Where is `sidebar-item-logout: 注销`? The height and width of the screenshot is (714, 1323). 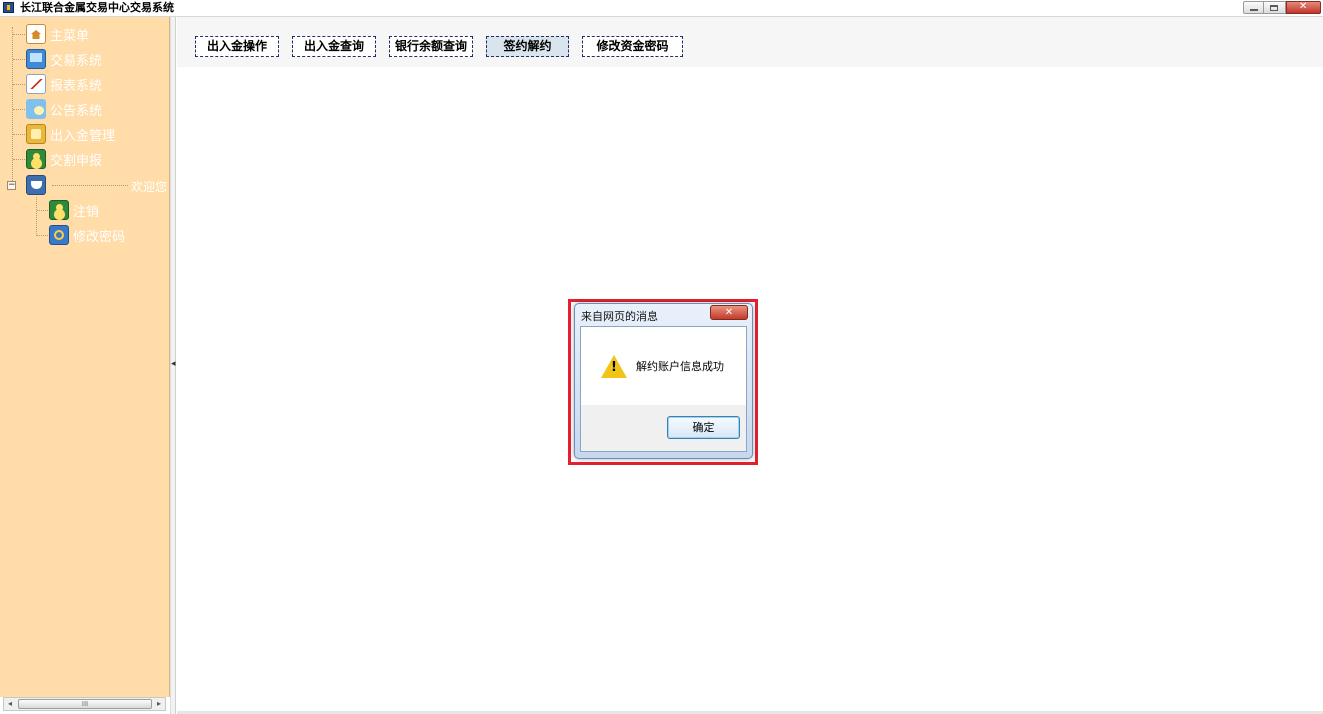
sidebar-item-logout: 注销 is located at coordinates (74, 210).